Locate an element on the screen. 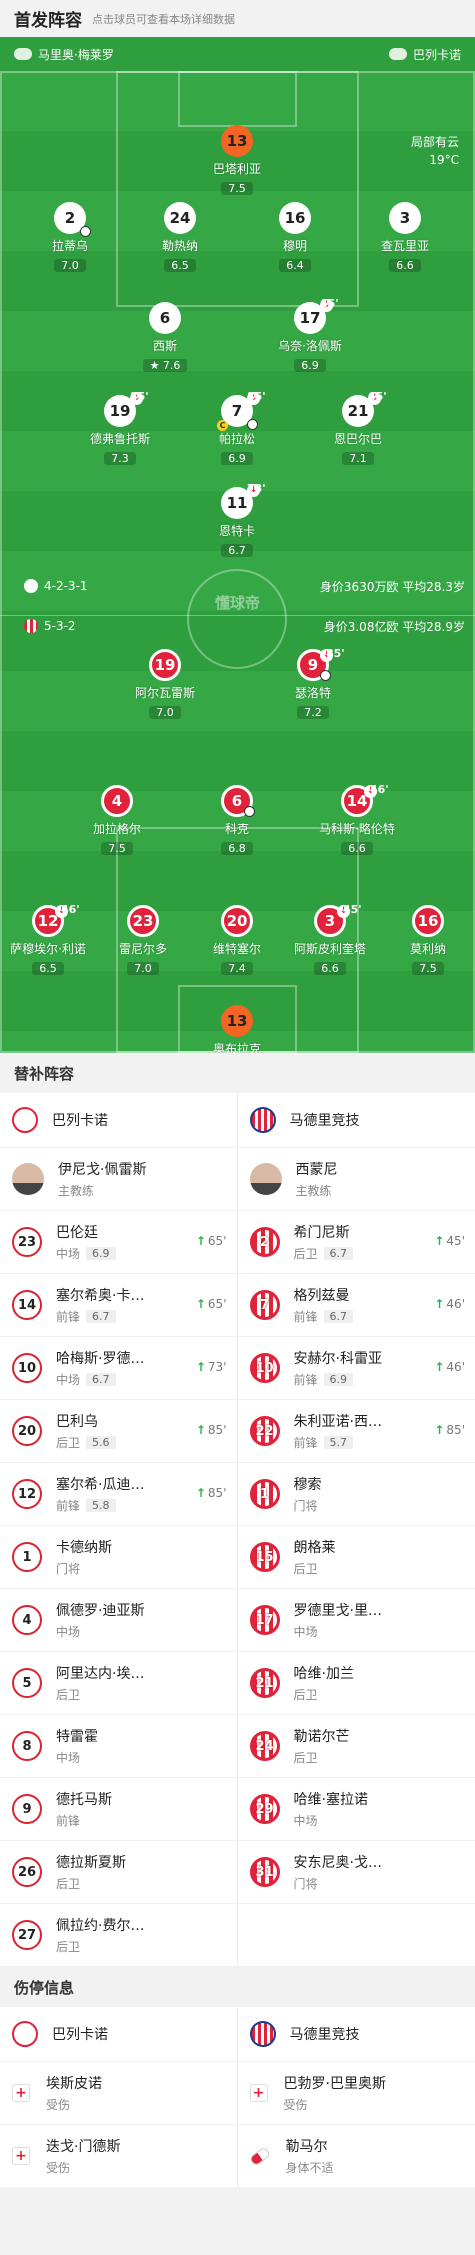 The height and width of the screenshot is (2255, 475). home-player: 21 ↓ 65' 恩巴尔巴 7.1 is located at coordinates (358, 428).